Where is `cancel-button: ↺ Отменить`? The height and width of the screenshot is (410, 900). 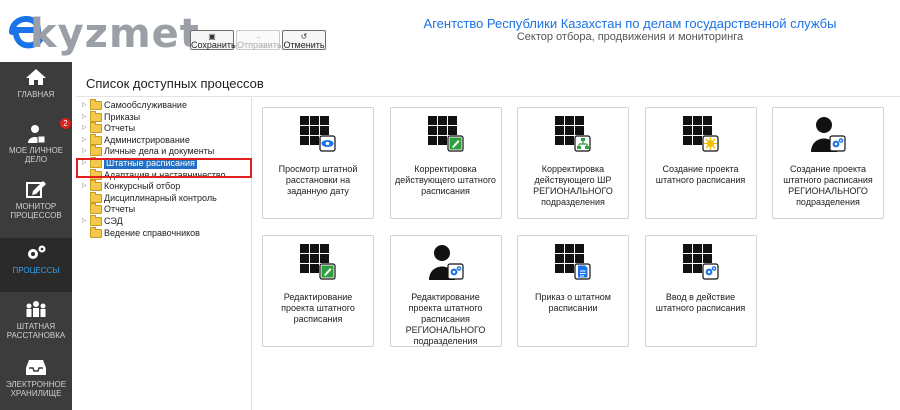
cancel-button: ↺ Отменить is located at coordinates (304, 40).